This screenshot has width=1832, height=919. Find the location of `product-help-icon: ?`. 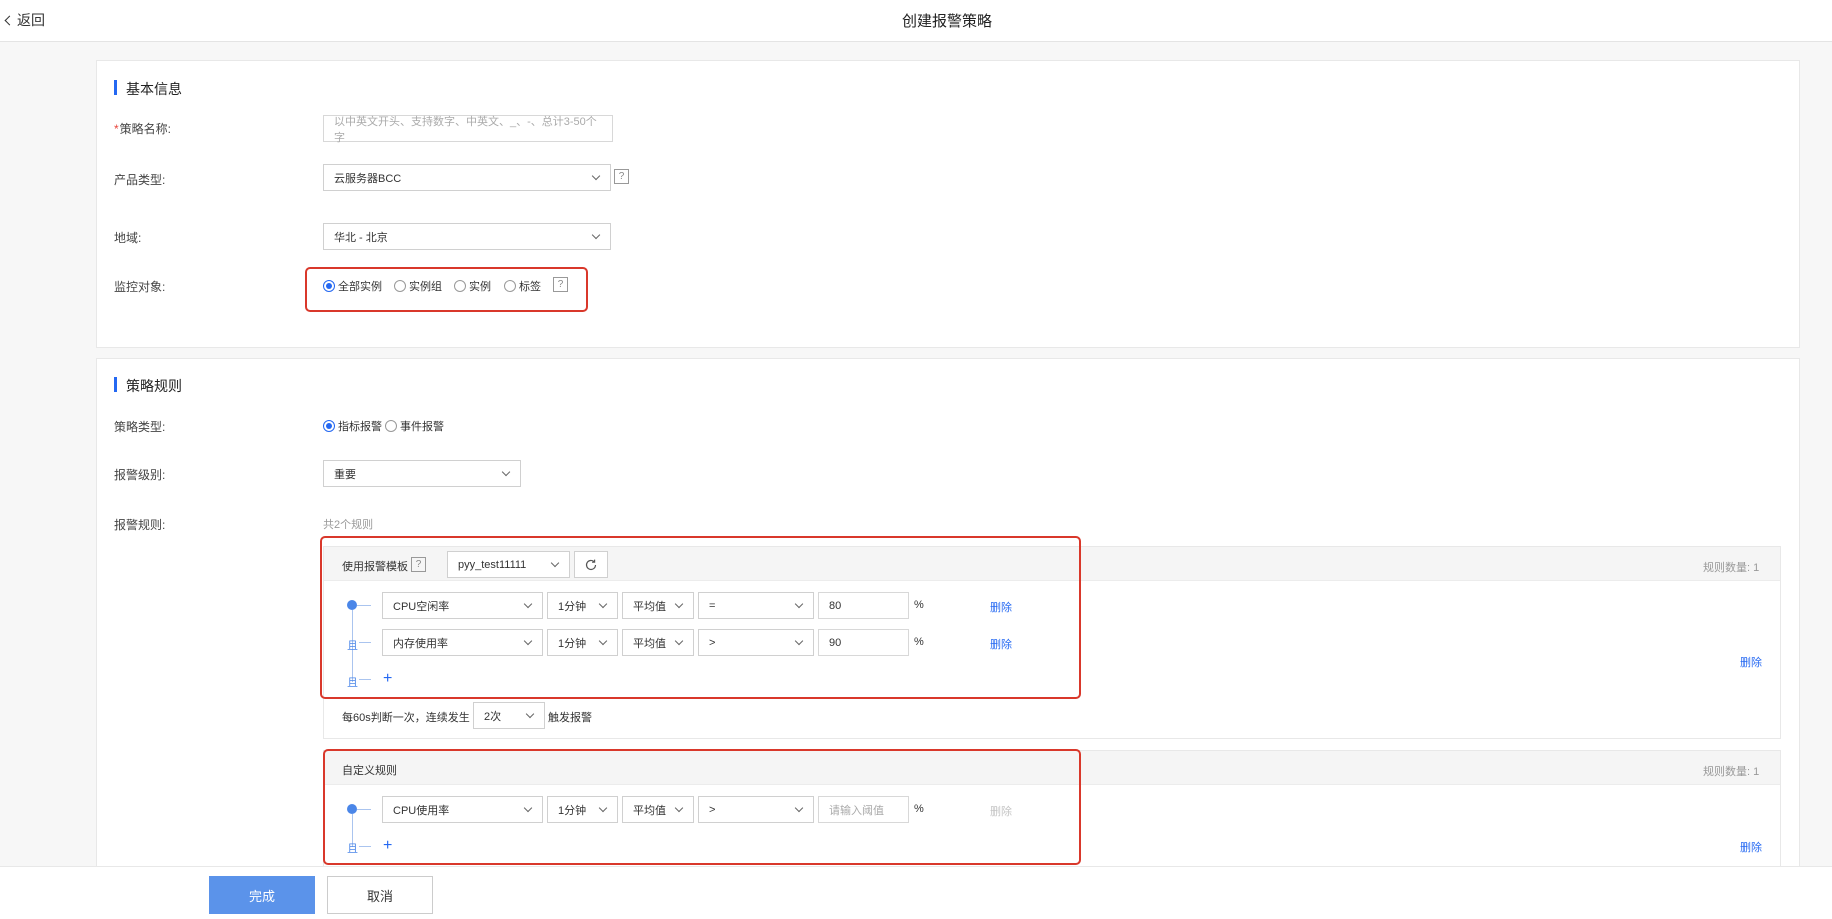

product-help-icon: ? is located at coordinates (621, 176).